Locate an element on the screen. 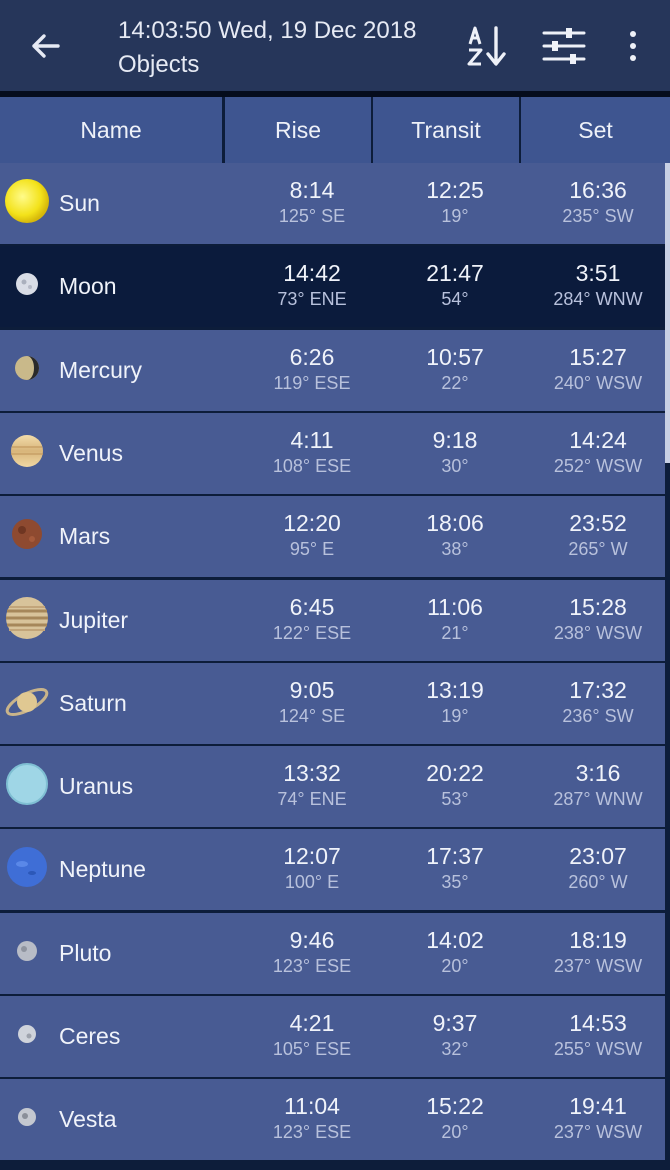  transit-time: 15:22 is located at coordinates (455, 1106).